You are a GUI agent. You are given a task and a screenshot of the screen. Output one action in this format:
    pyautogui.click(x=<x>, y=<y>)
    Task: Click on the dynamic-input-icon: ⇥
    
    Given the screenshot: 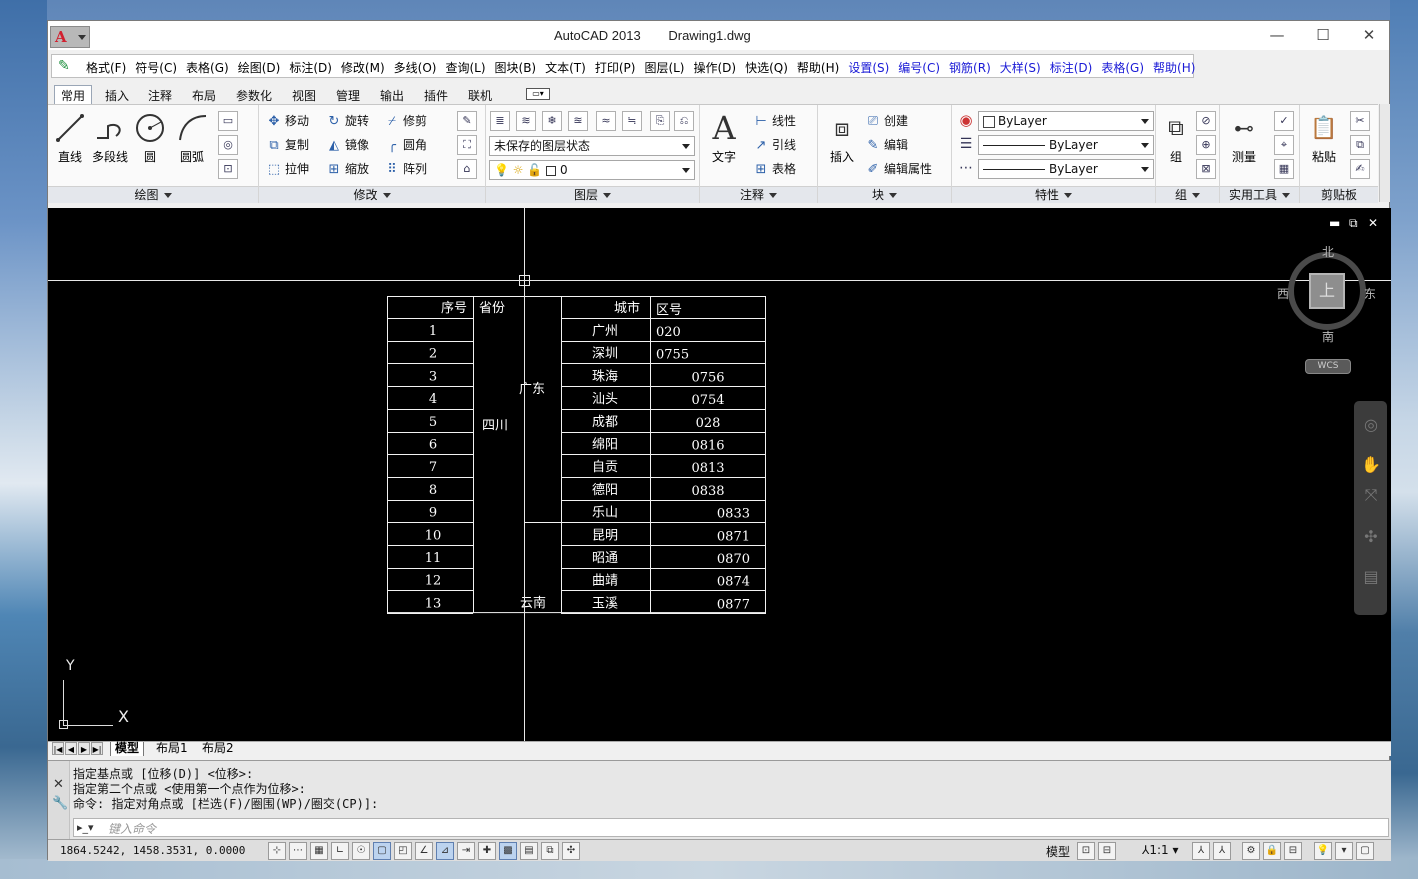 What is the action you would take?
    pyautogui.click(x=466, y=851)
    